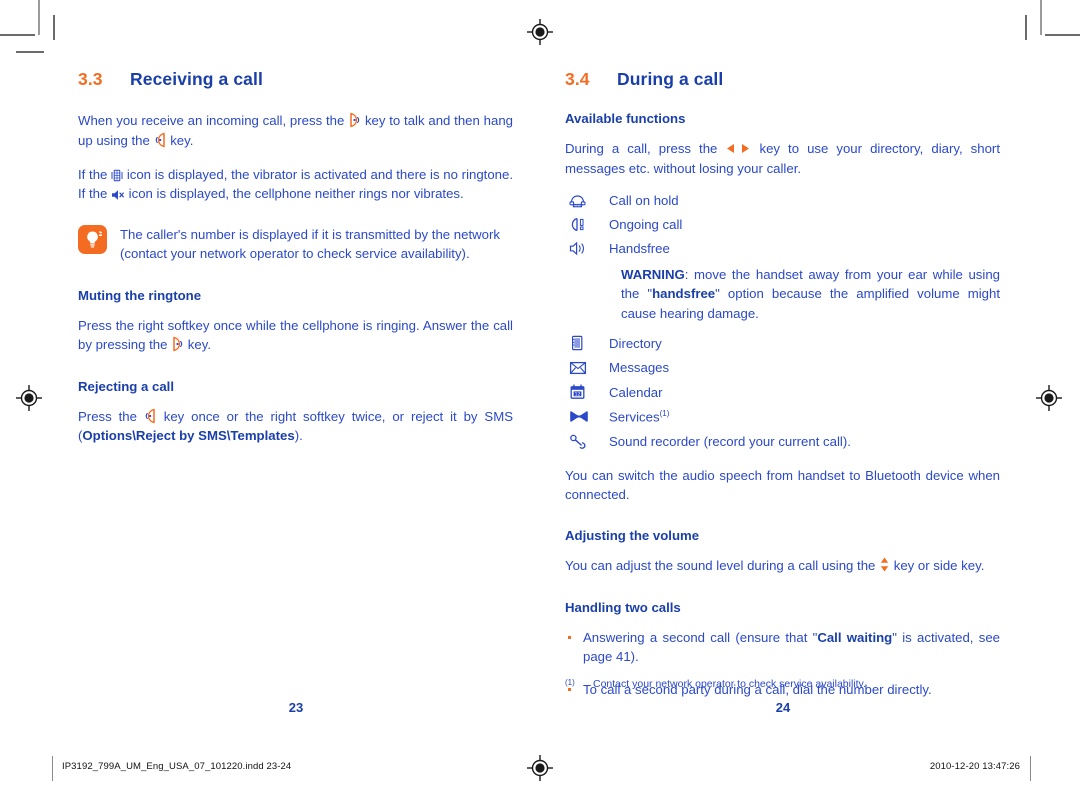 The height and width of the screenshot is (798, 1080). I want to click on registration-mark-top-center, so click(540, 32).